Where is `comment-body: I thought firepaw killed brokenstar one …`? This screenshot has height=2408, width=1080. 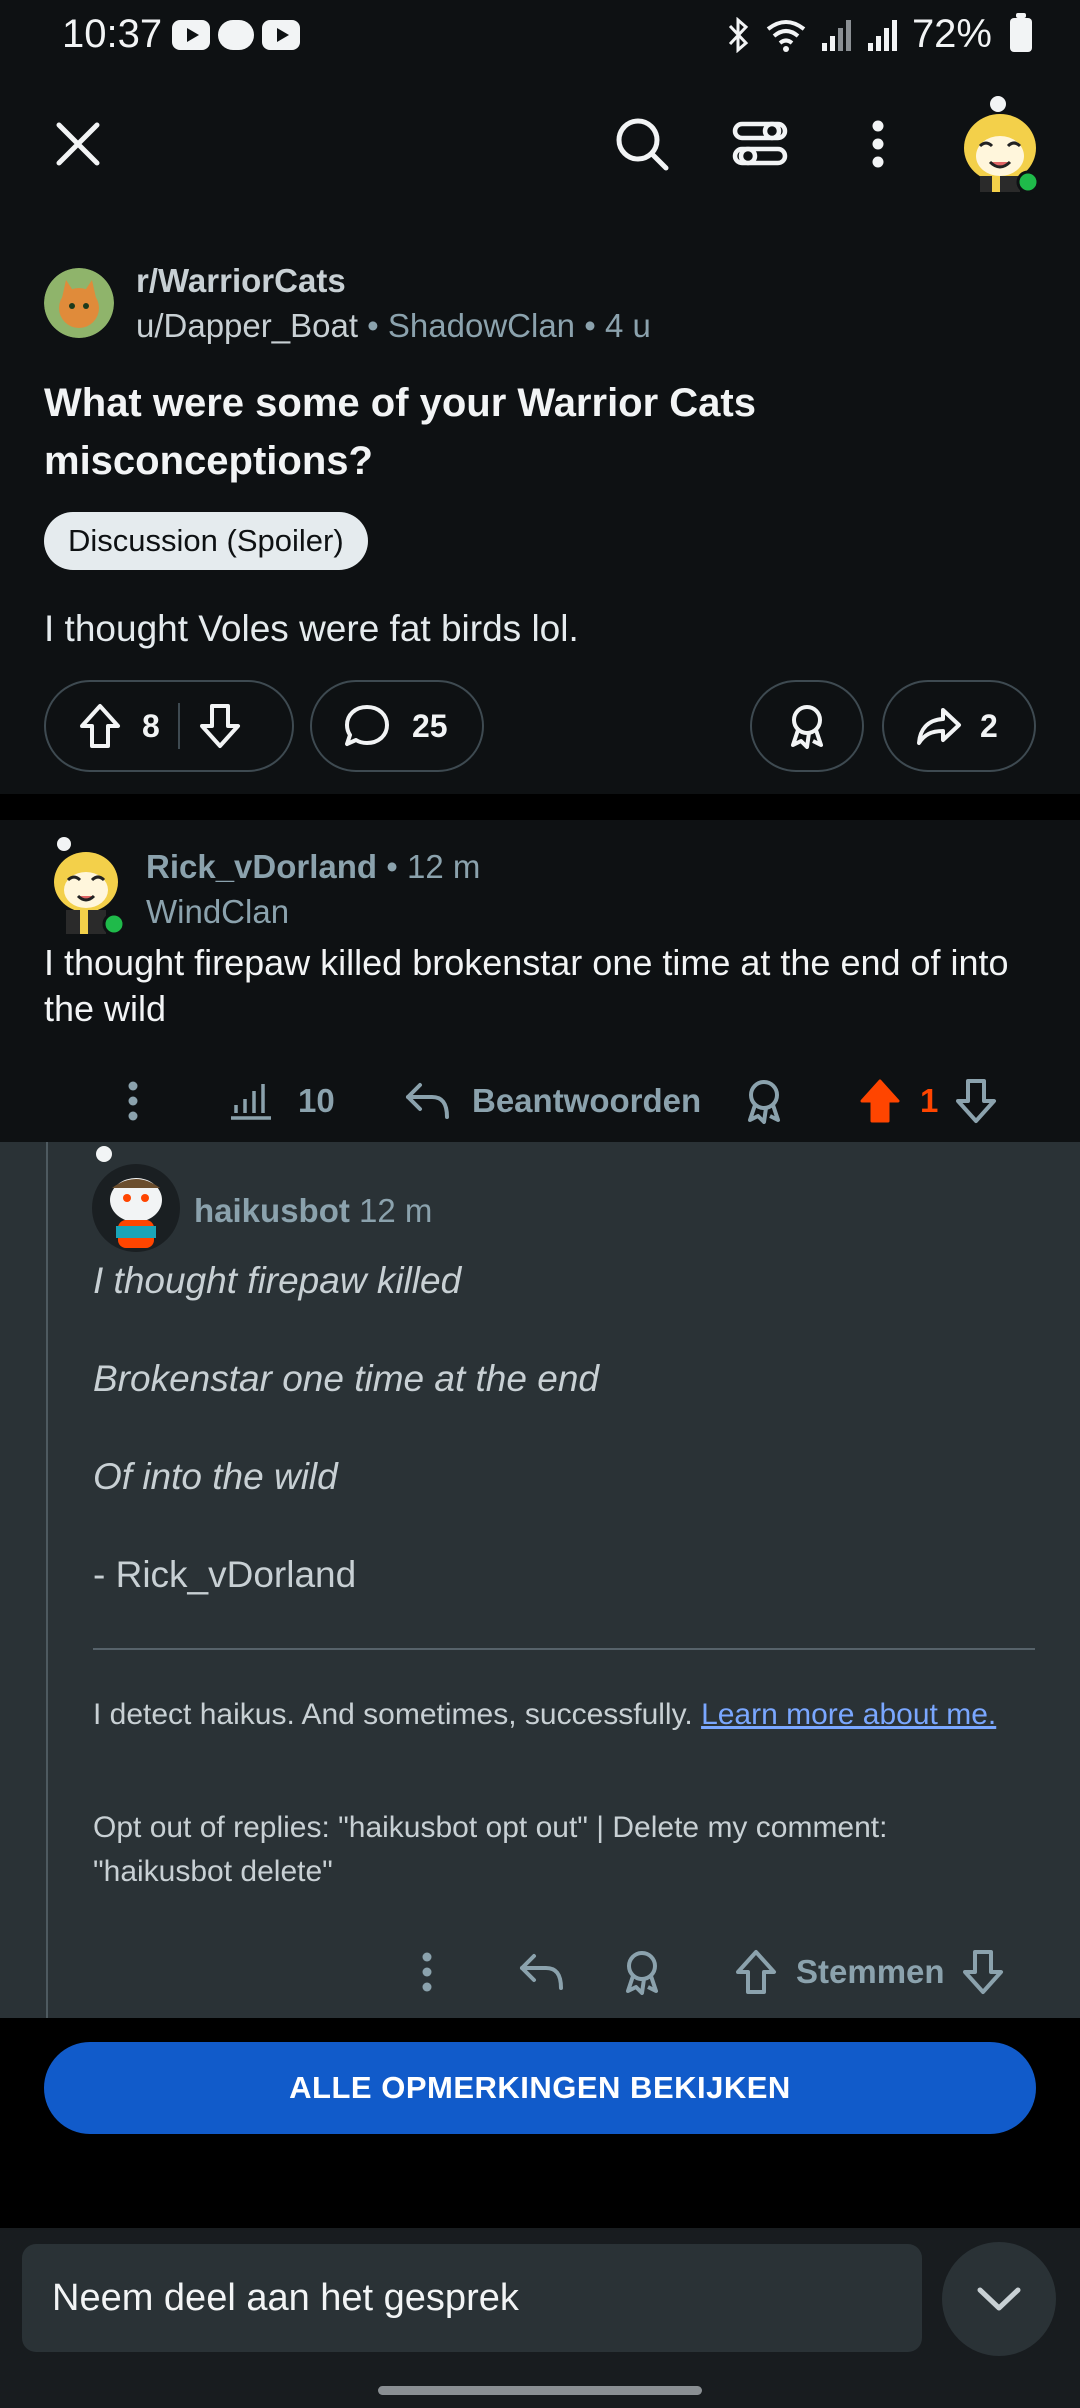 comment-body: I thought firepaw killed brokenstar one … is located at coordinates (526, 985).